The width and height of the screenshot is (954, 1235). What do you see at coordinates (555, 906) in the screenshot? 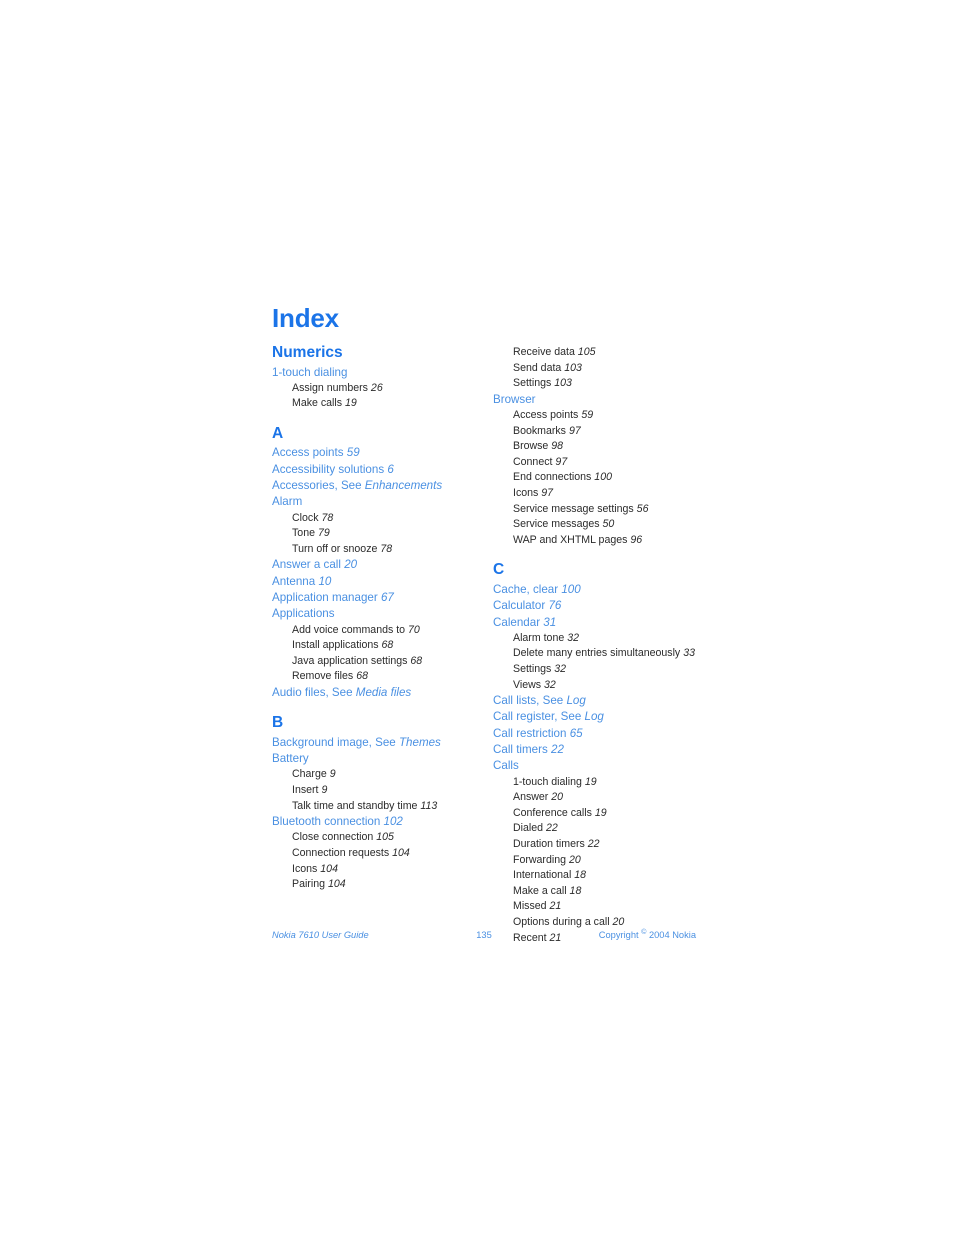
I see `index-subentry-page: 21` at bounding box center [555, 906].